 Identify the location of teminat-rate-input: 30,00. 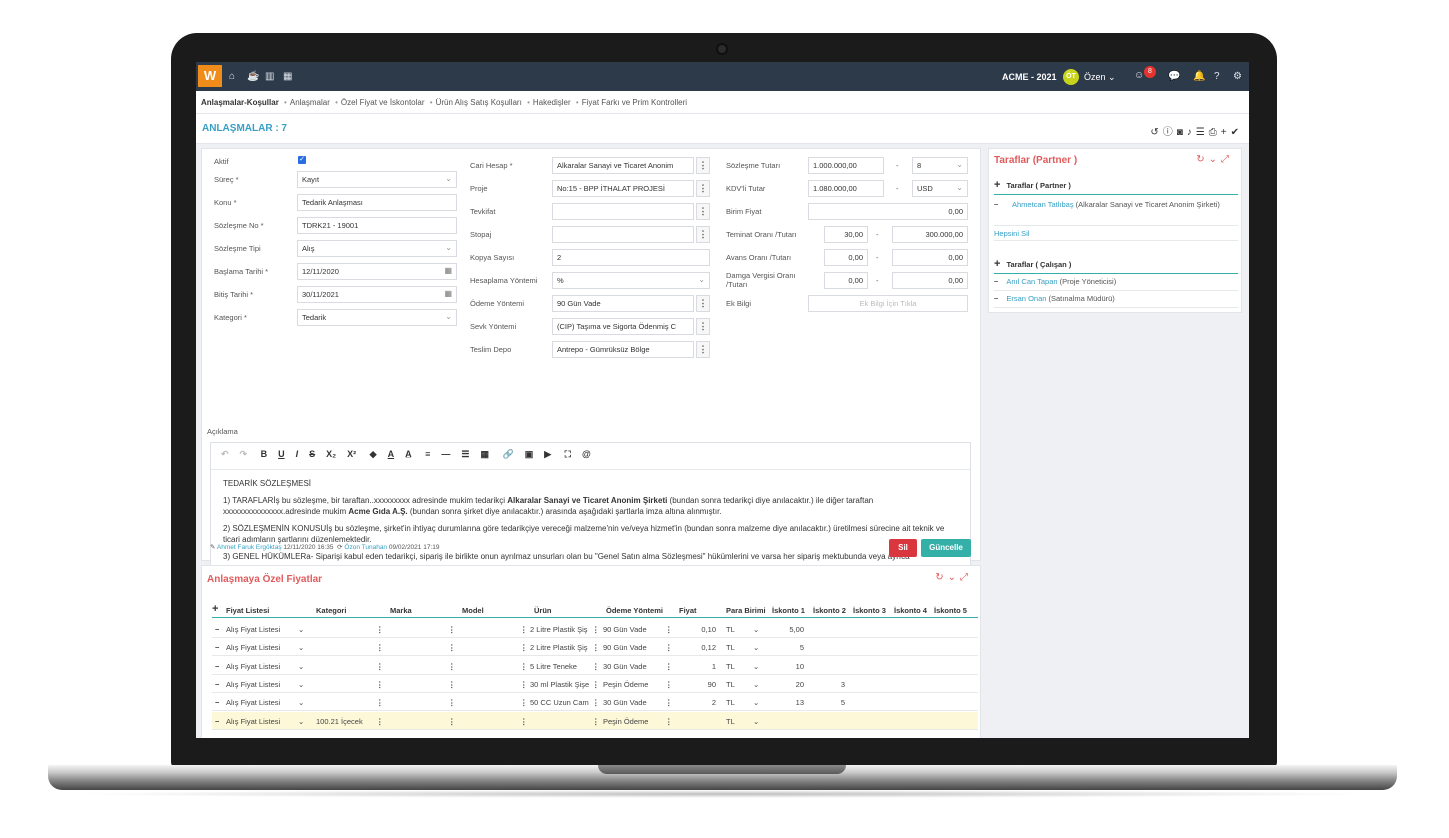
(846, 234).